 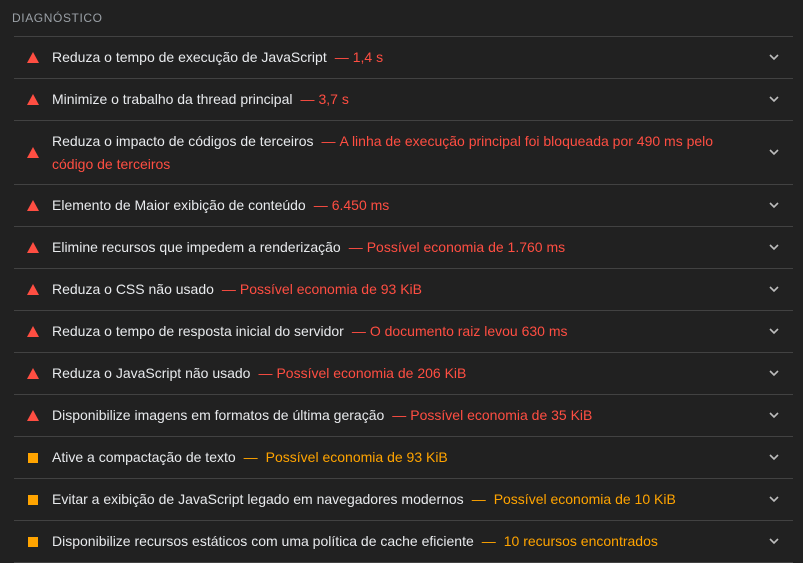 I want to click on audit-title: Minimize o trabalho da thread principal, so click(x=172, y=99).